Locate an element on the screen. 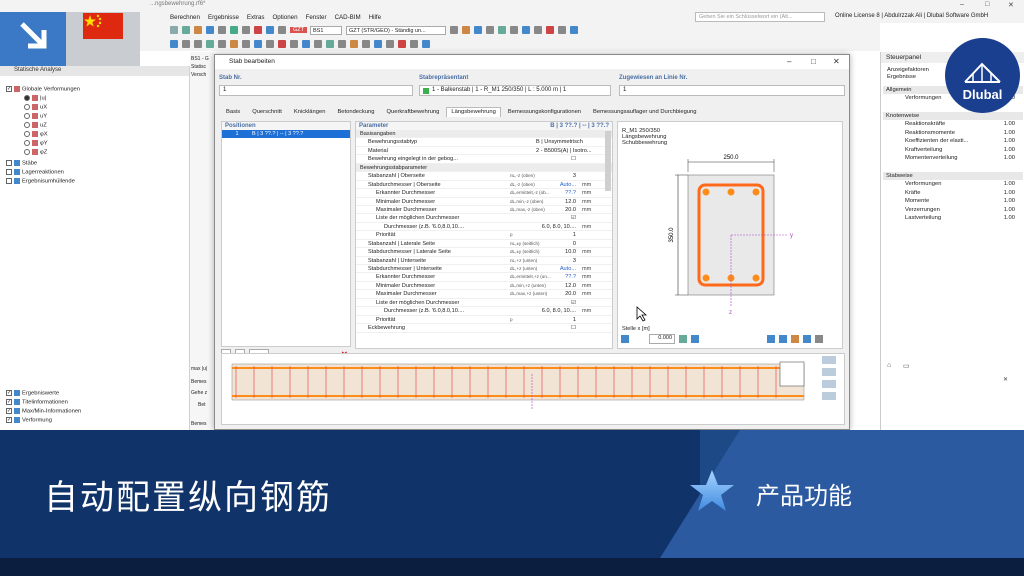  factor-row: Verformungen 1.00 is located at coordinates (953, 184).